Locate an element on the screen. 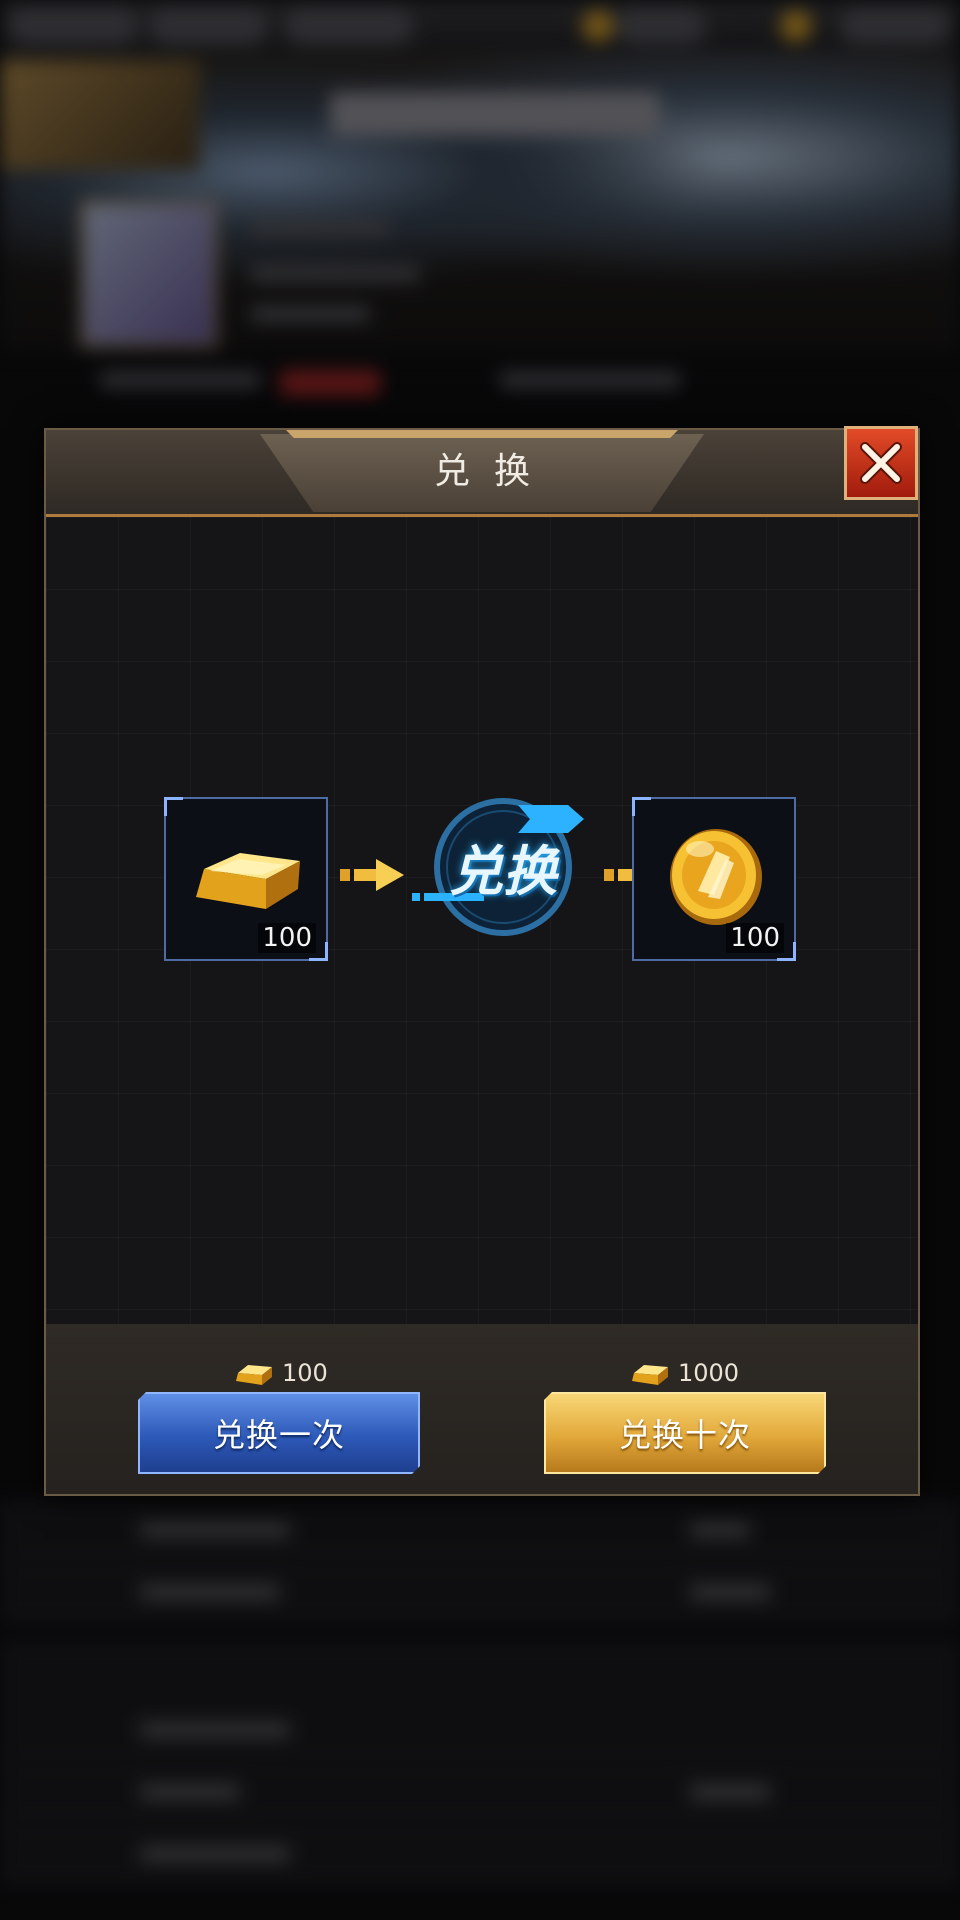 Image resolution: width=960 pixels, height=1920 pixels. target-item-quantity: 100 is located at coordinates (755, 938).